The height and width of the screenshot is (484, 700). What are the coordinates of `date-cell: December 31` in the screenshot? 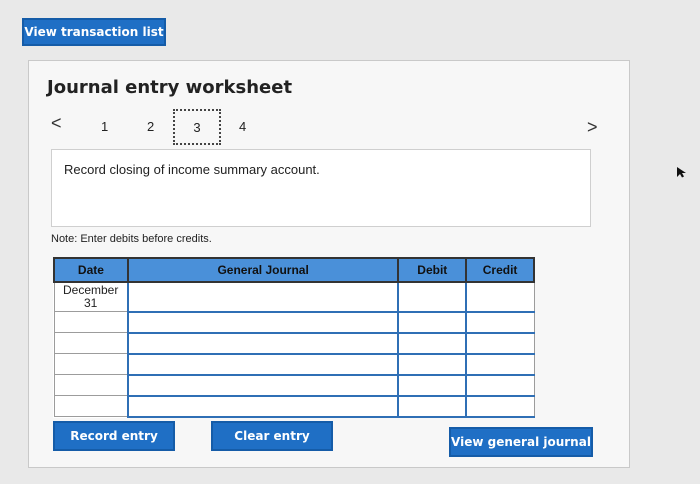 It's located at (91, 296).